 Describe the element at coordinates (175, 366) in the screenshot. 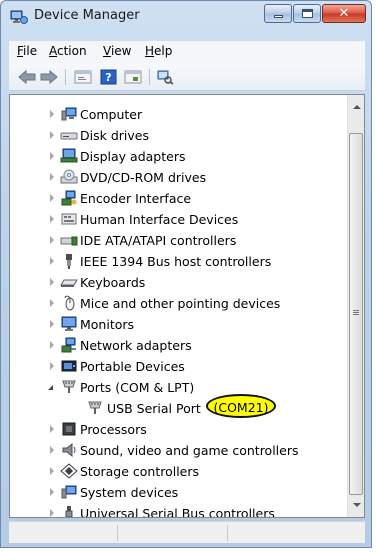

I see `tree-item-portable-devices: Portable Devices` at that location.